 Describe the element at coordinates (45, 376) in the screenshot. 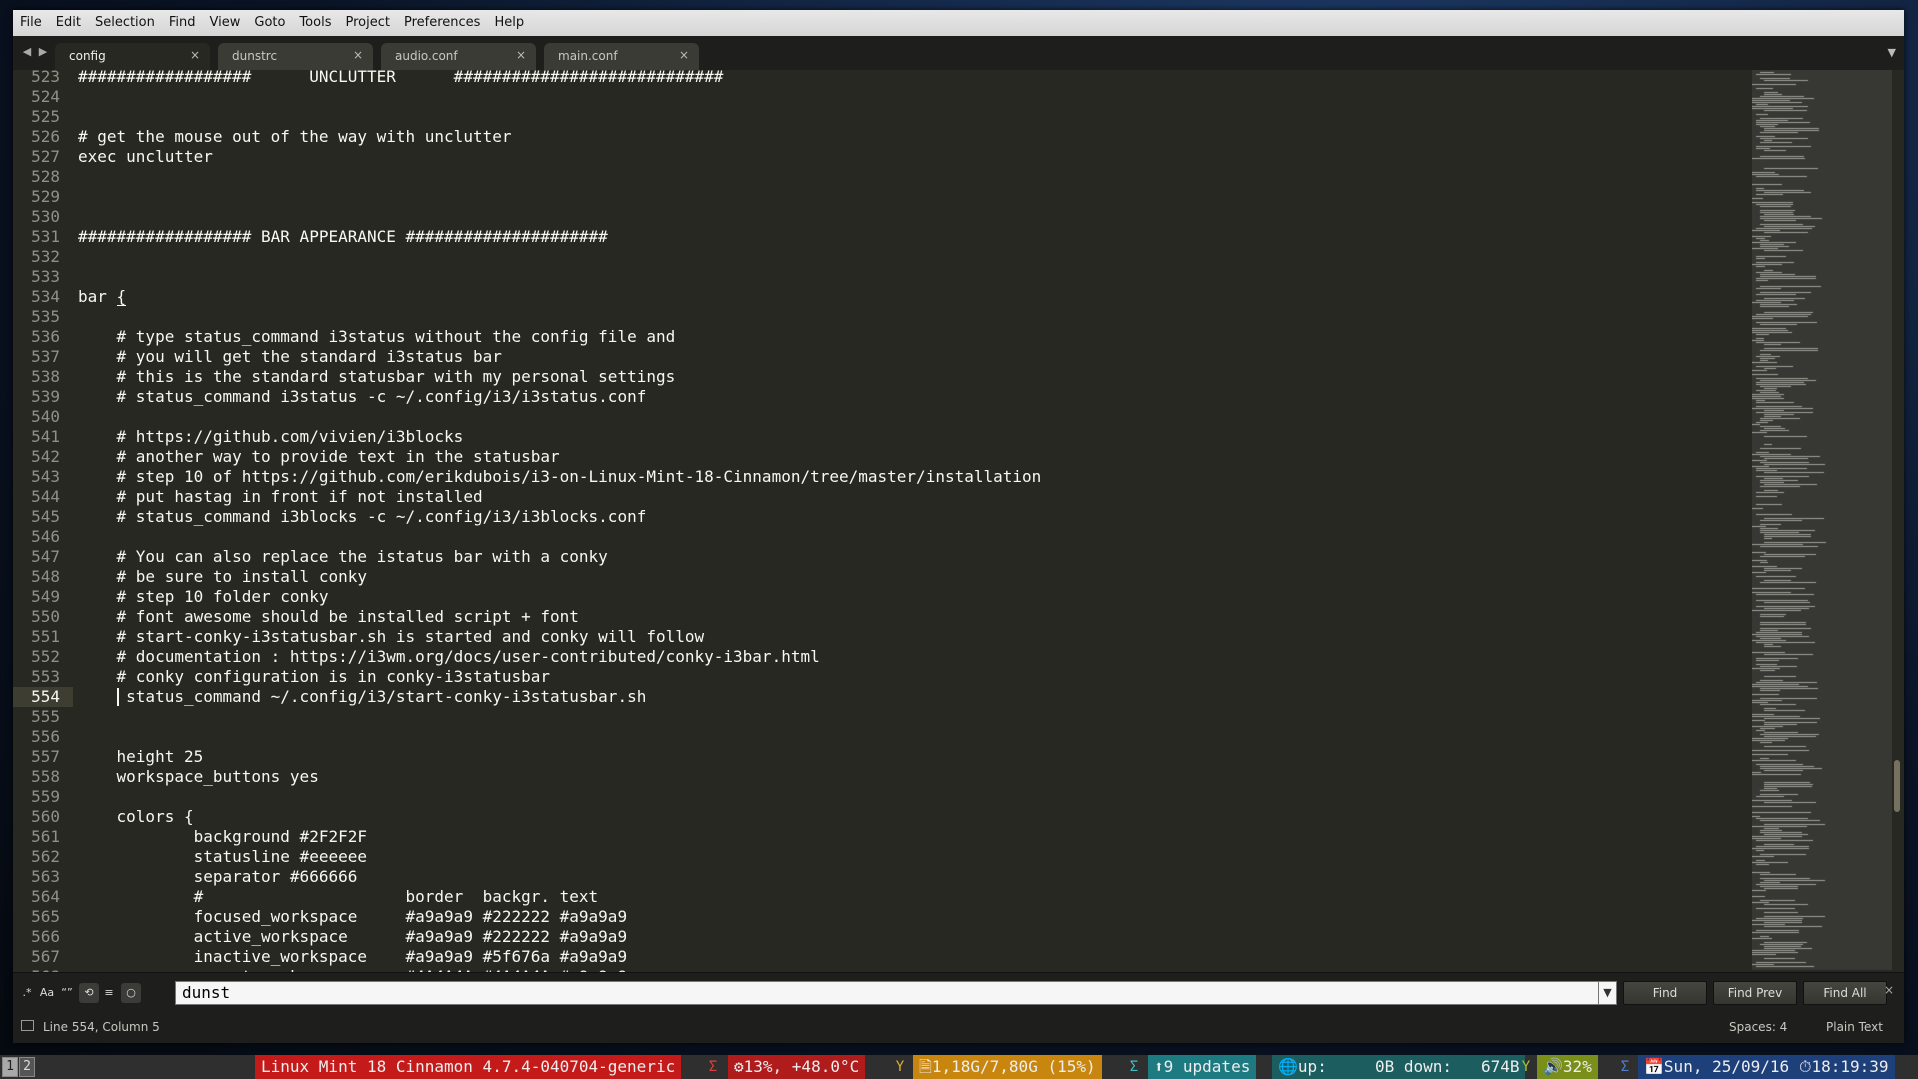

I see `line-number: 538` at that location.